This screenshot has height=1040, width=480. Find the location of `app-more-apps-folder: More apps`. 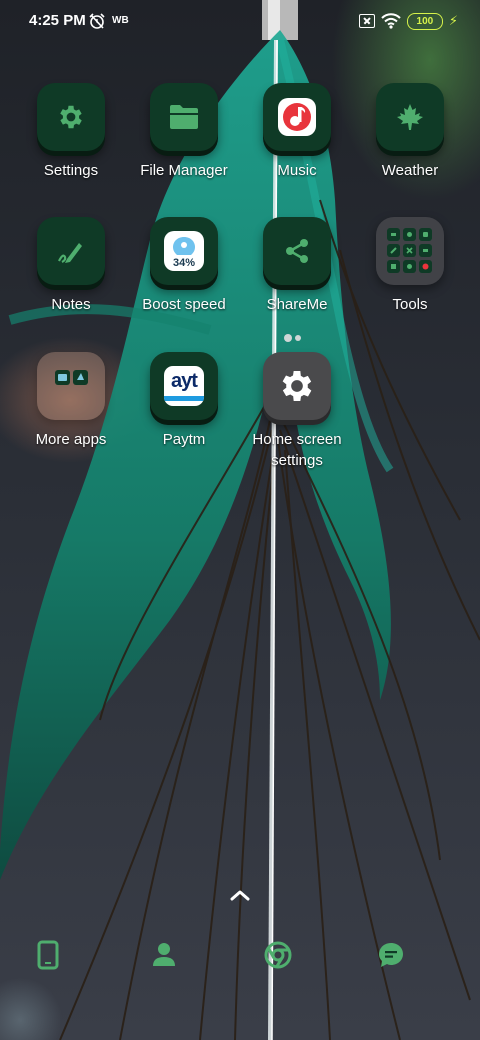

app-more-apps-folder: More apps is located at coordinates (71, 401).